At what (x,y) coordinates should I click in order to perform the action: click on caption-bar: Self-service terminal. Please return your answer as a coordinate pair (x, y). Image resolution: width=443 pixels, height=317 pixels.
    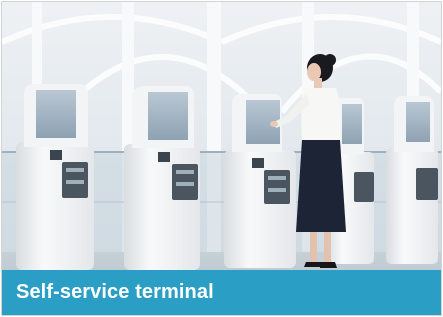
    Looking at the image, I should click on (221, 292).